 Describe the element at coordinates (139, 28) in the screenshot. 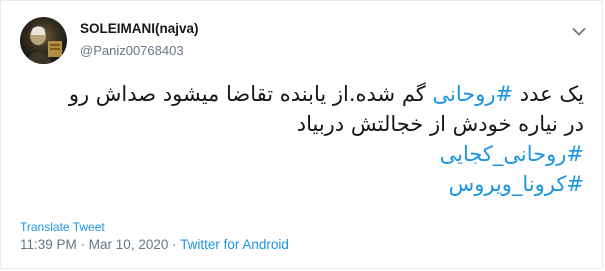

I see `user-display-name: SOLEIMANI(najva)` at that location.